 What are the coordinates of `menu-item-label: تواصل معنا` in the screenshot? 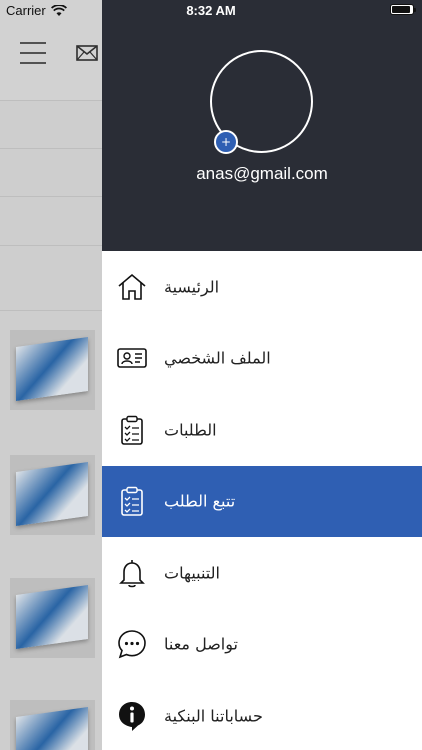 It's located at (201, 644).